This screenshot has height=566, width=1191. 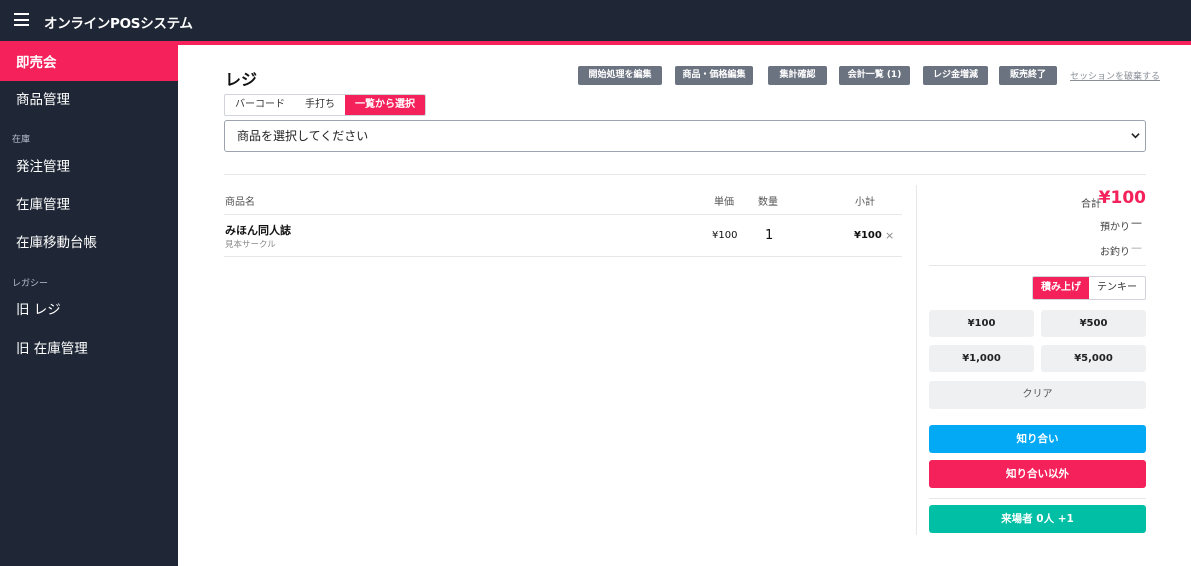 What do you see at coordinates (797, 75) in the screenshot?
I see `check-totals-button: 集計確認` at bounding box center [797, 75].